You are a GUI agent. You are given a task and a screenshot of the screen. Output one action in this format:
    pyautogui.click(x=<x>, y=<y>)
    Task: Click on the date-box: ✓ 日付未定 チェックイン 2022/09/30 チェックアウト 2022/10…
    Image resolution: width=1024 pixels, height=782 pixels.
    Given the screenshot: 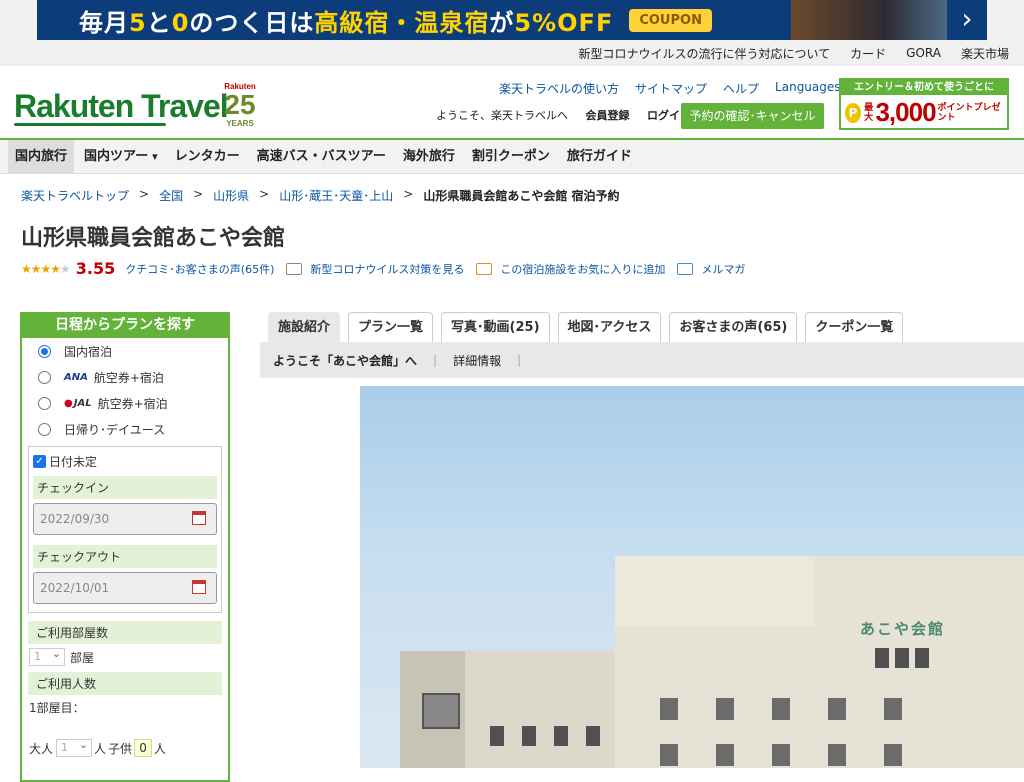 What is the action you would take?
    pyautogui.click(x=125, y=529)
    